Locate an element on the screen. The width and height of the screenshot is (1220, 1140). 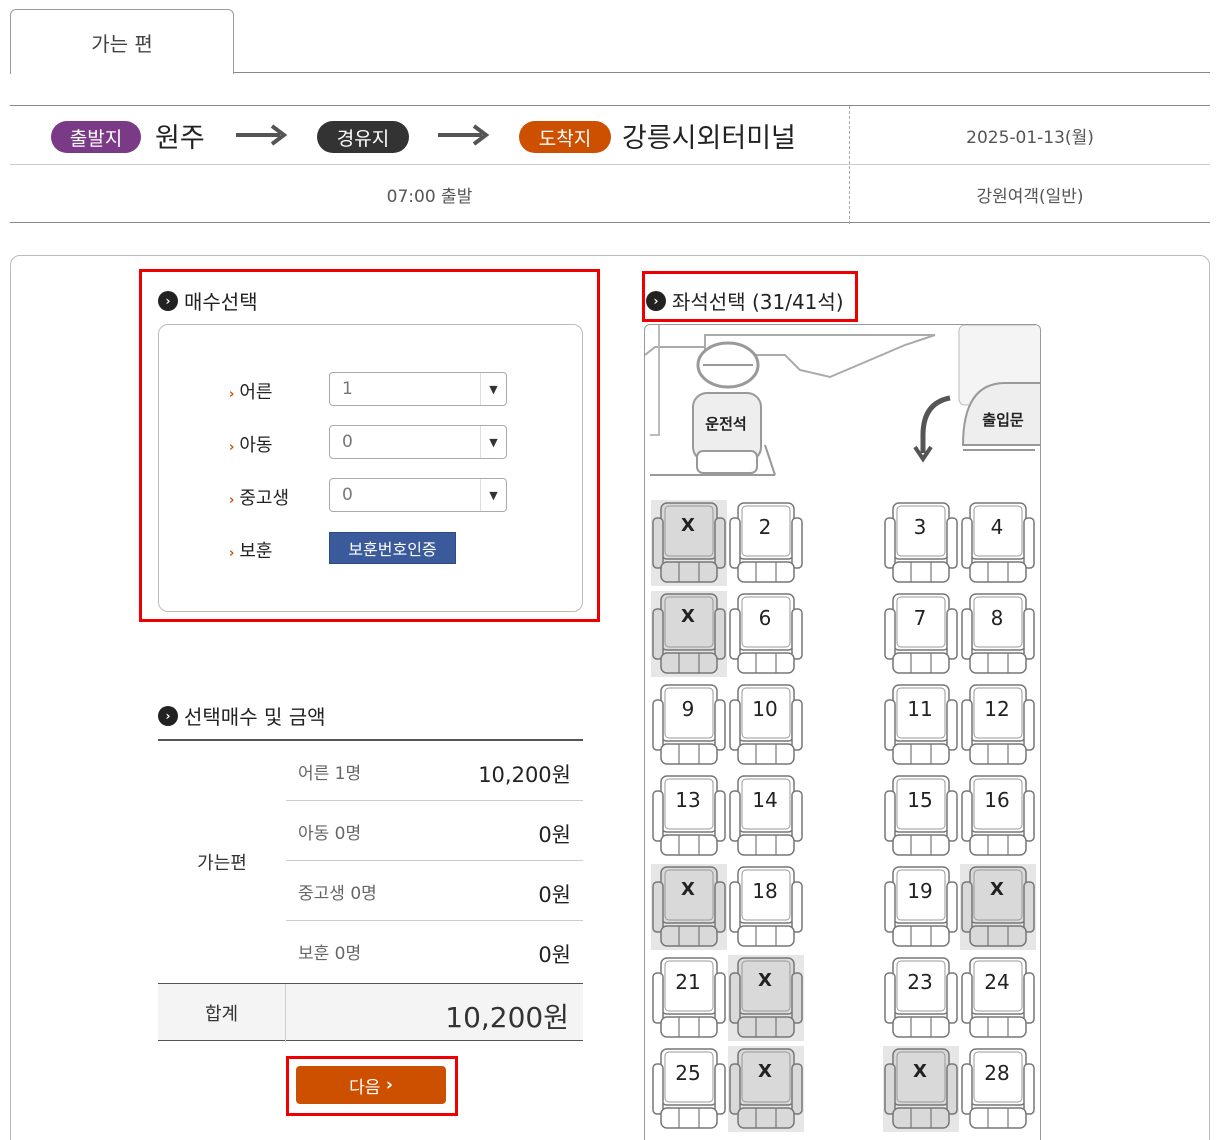
seat-number: 7 is located at coordinates (920, 618).